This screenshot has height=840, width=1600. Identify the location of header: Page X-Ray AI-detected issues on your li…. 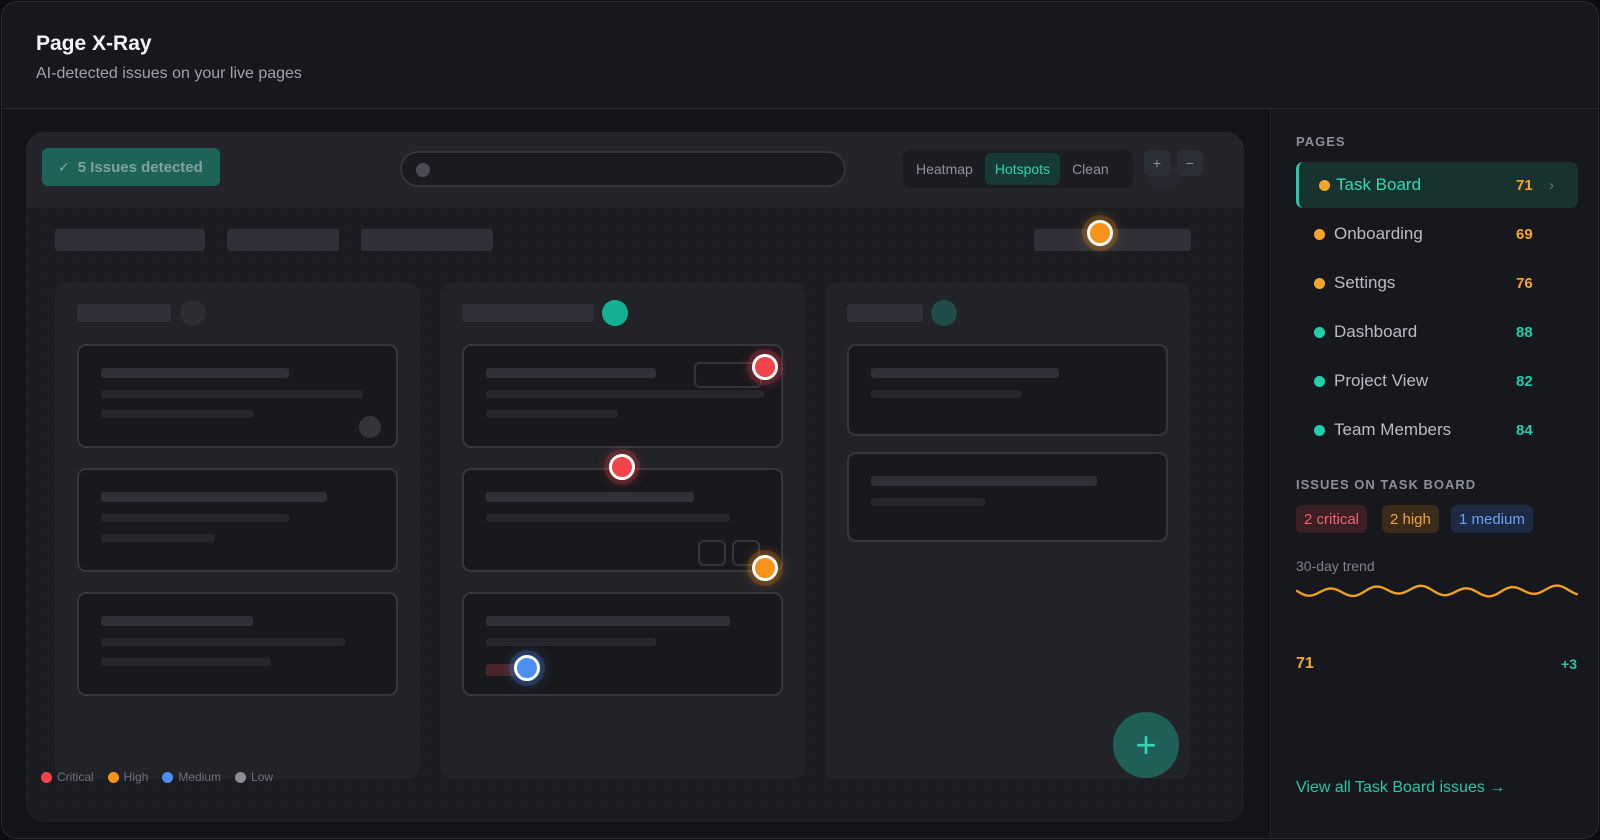
(800, 55).